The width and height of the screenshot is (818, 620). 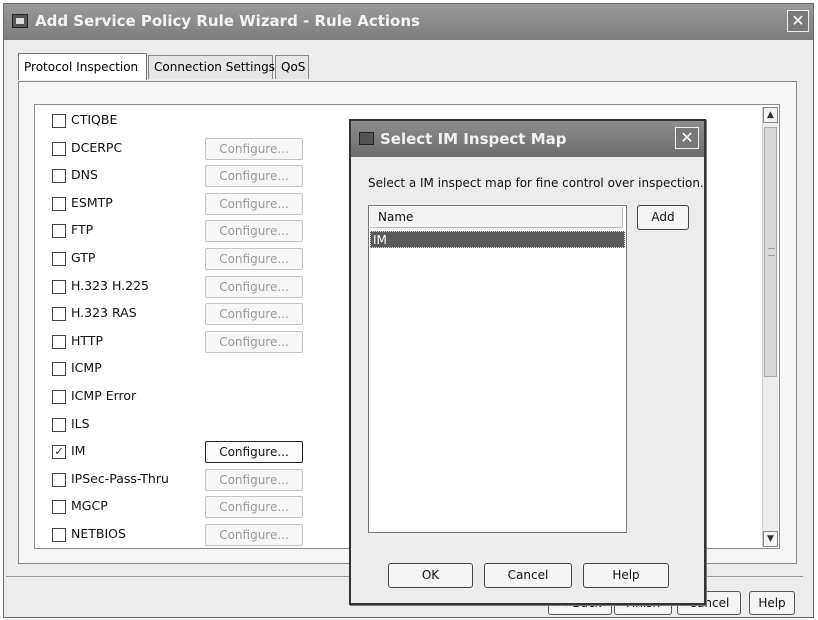 What do you see at coordinates (798, 21) in the screenshot?
I see `close-button: ✕` at bounding box center [798, 21].